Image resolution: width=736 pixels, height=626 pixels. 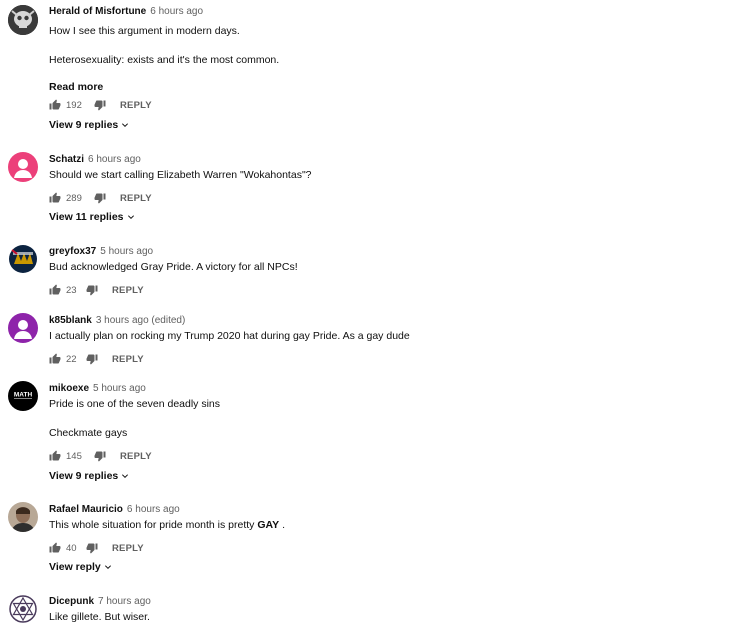 What do you see at coordinates (74, 105) in the screenshot?
I see `like-count: 192` at bounding box center [74, 105].